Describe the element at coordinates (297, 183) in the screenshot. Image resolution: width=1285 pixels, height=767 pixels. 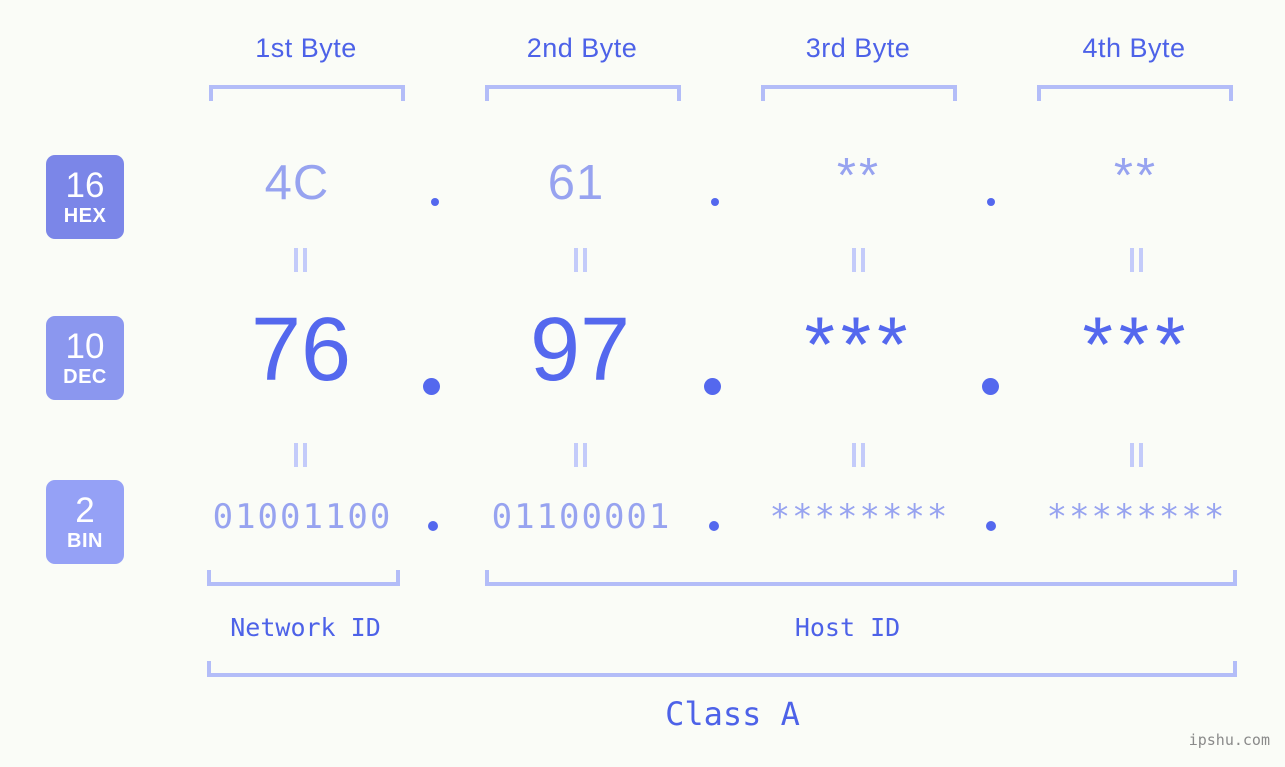
I see `hex-byte-1: 4C` at that location.